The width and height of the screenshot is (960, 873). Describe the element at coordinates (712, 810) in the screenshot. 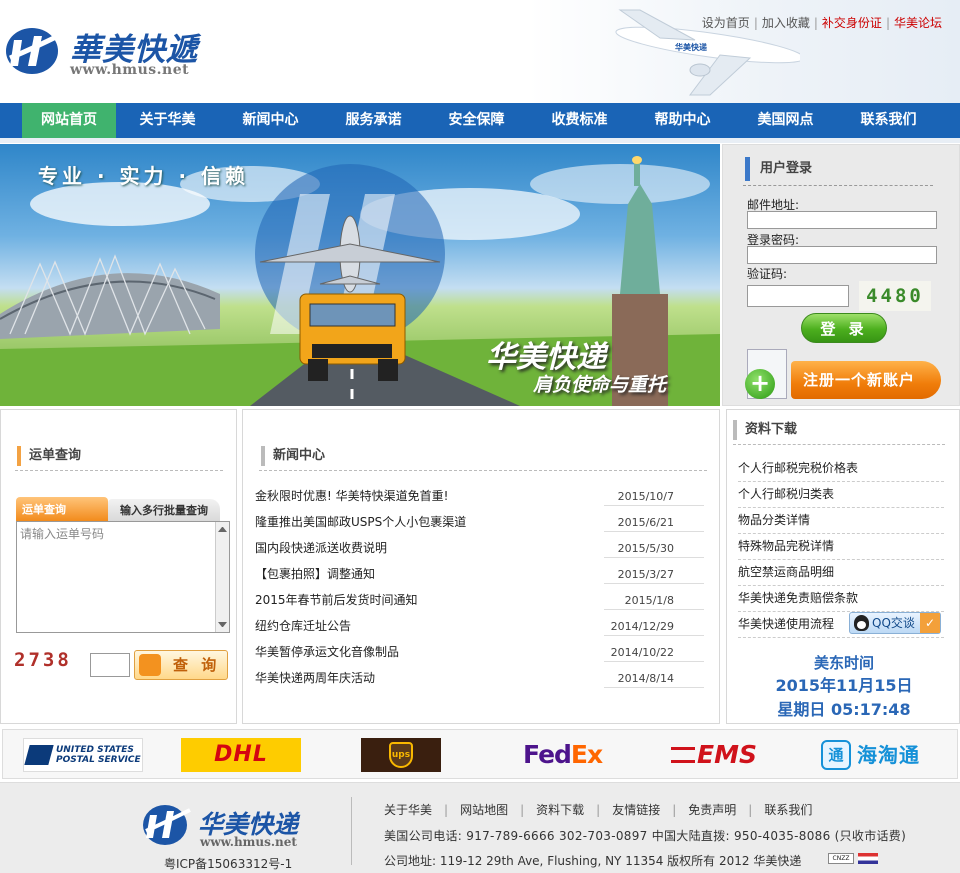

I see `footer-link-disclaimer: 免责声明` at that location.